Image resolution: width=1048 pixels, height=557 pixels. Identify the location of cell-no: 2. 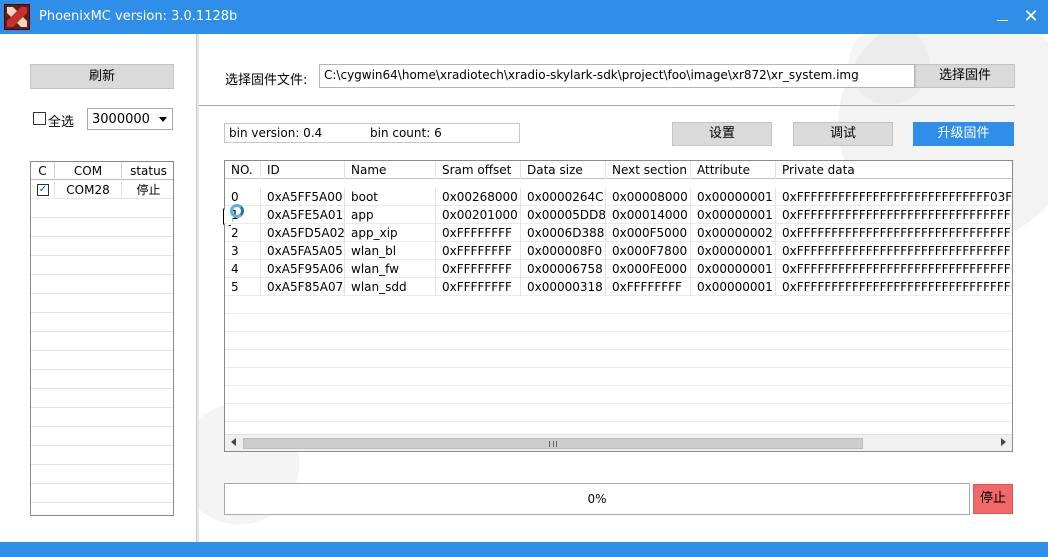
(243, 233).